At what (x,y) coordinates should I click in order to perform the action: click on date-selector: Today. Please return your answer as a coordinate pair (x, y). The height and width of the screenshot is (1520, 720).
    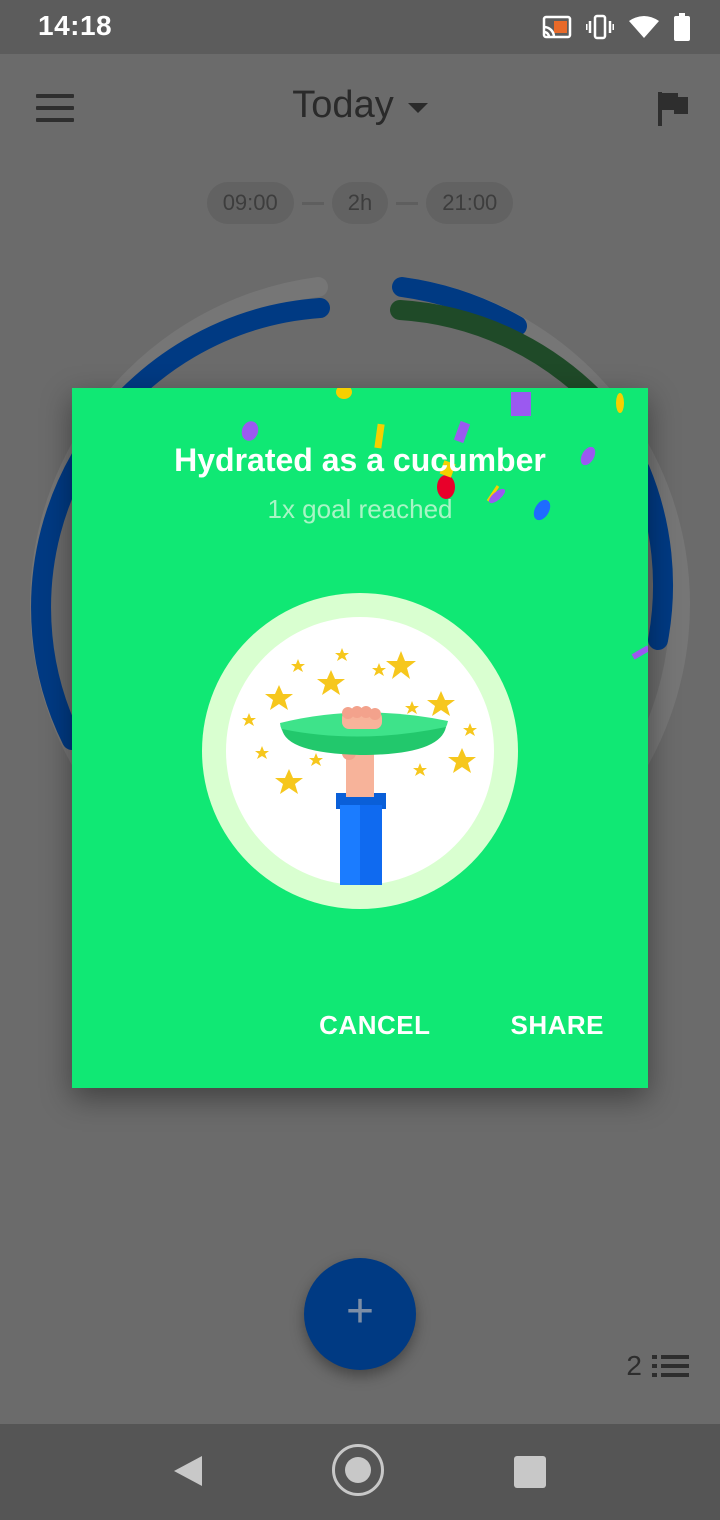
    Looking at the image, I should click on (360, 105).